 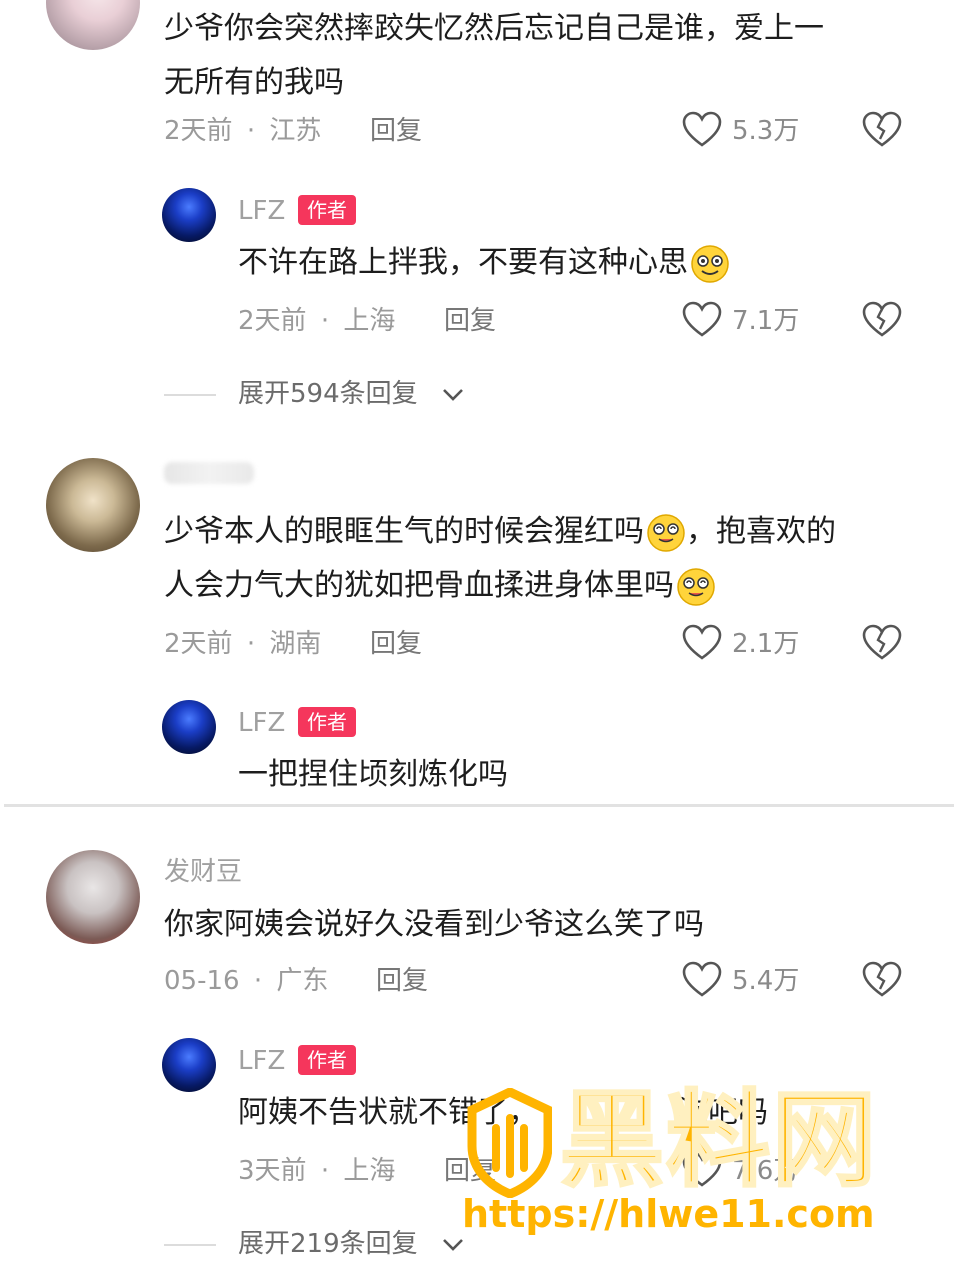 I want to click on comment-meta: 2天前 · 湖南, so click(x=242, y=644).